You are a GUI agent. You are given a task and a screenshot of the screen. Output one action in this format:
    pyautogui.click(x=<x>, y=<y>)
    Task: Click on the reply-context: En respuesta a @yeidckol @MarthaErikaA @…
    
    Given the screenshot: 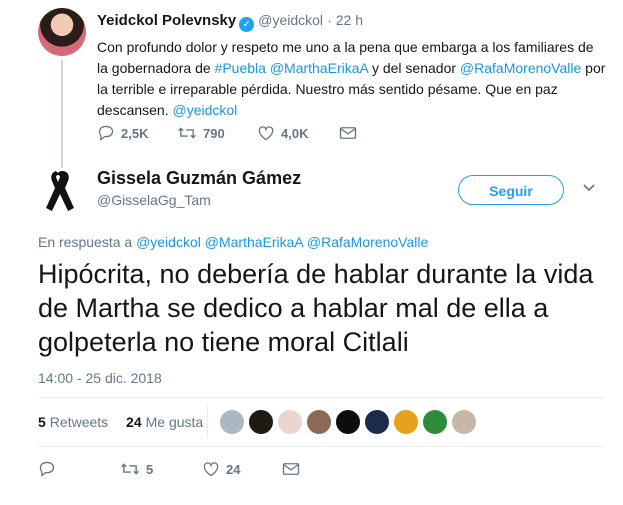 What is the action you would take?
    pyautogui.click(x=233, y=242)
    